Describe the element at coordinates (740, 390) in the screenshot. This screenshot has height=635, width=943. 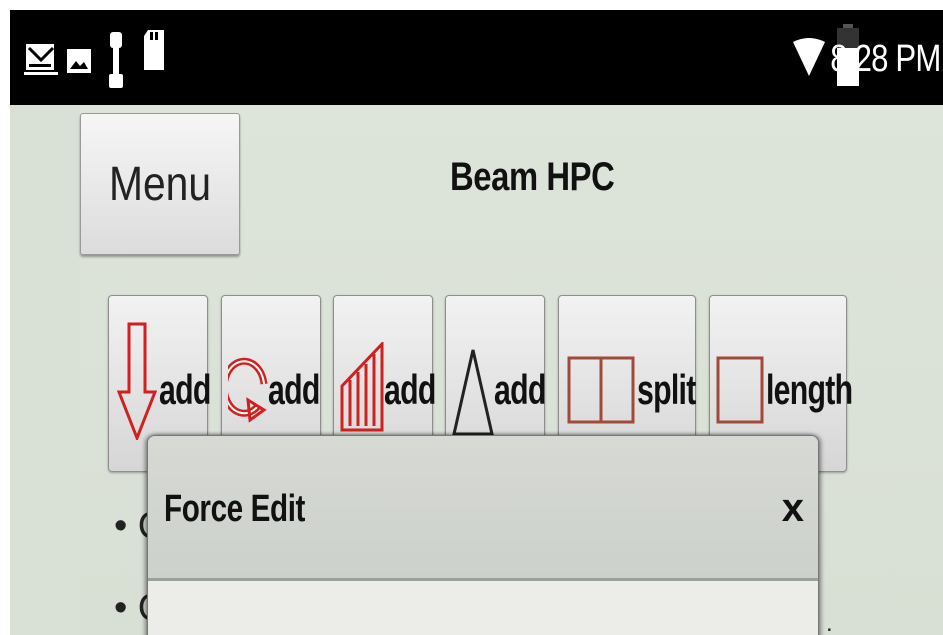
I see `beam-length-icon` at that location.